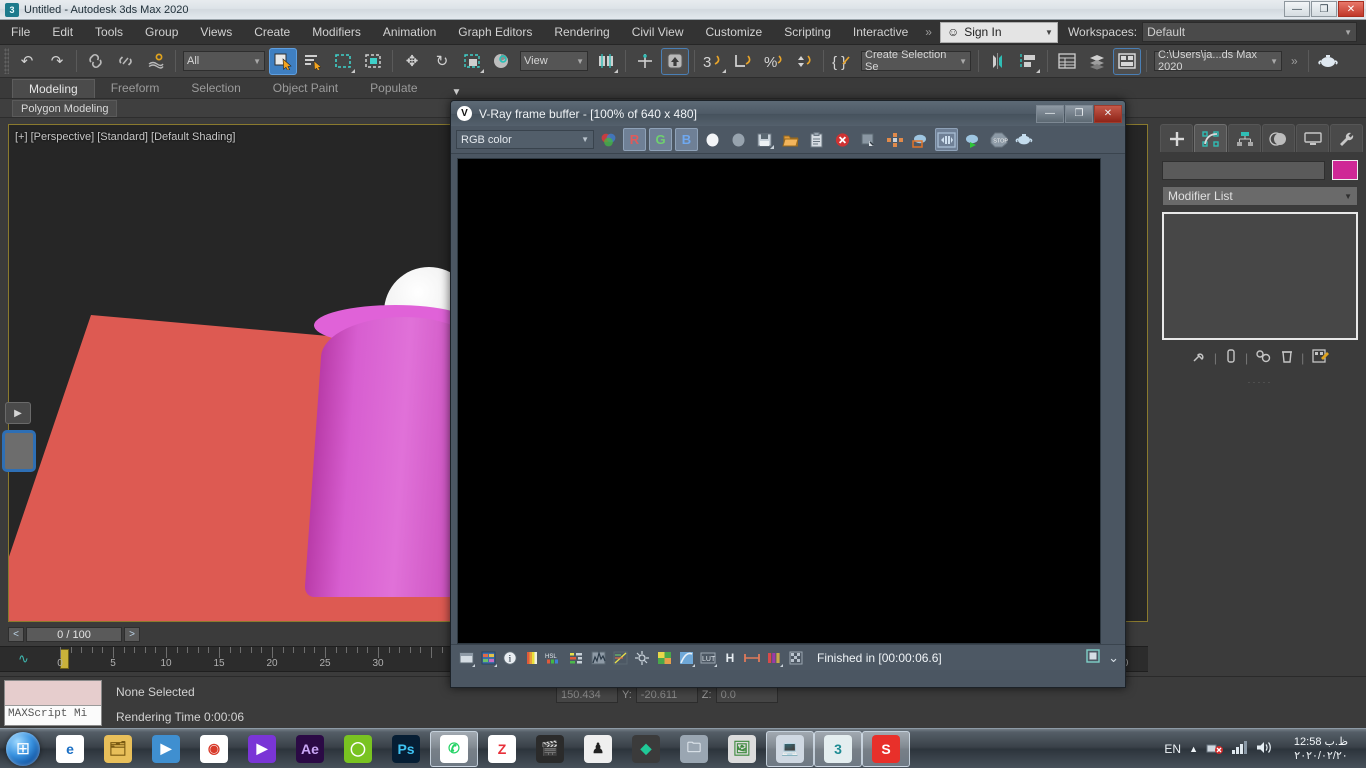 This screenshot has height=768, width=1366. Describe the element at coordinates (796, 658) in the screenshot. I see `vfb-background-icon` at that location.